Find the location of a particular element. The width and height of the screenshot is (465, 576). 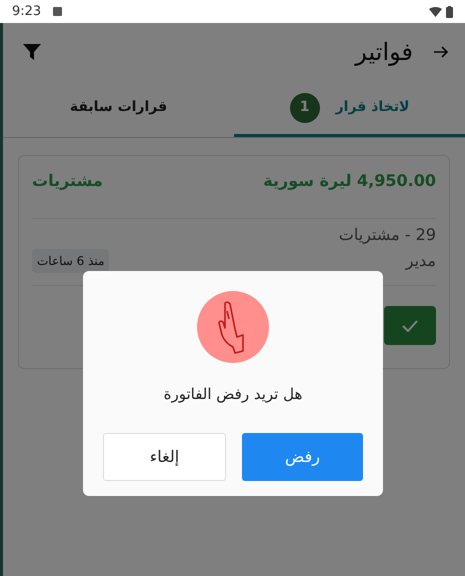

check-icon is located at coordinates (410, 326).